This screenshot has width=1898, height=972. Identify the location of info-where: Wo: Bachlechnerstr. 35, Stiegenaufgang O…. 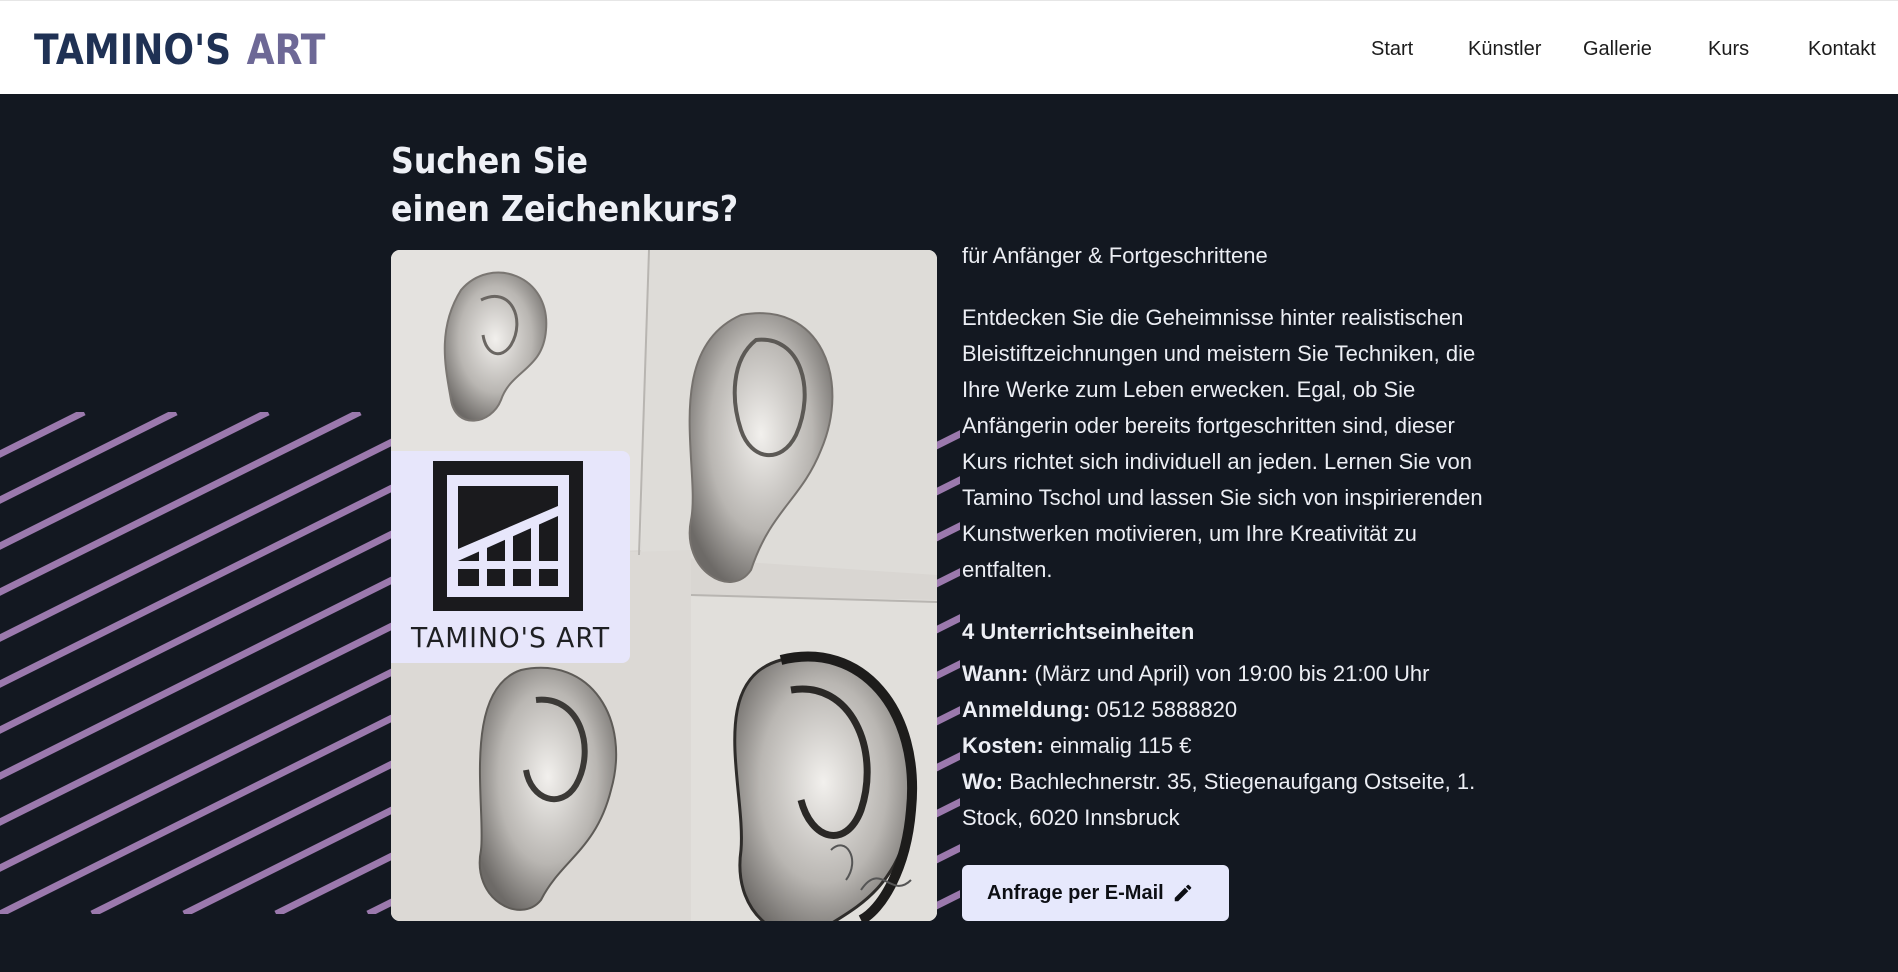
(1232, 800).